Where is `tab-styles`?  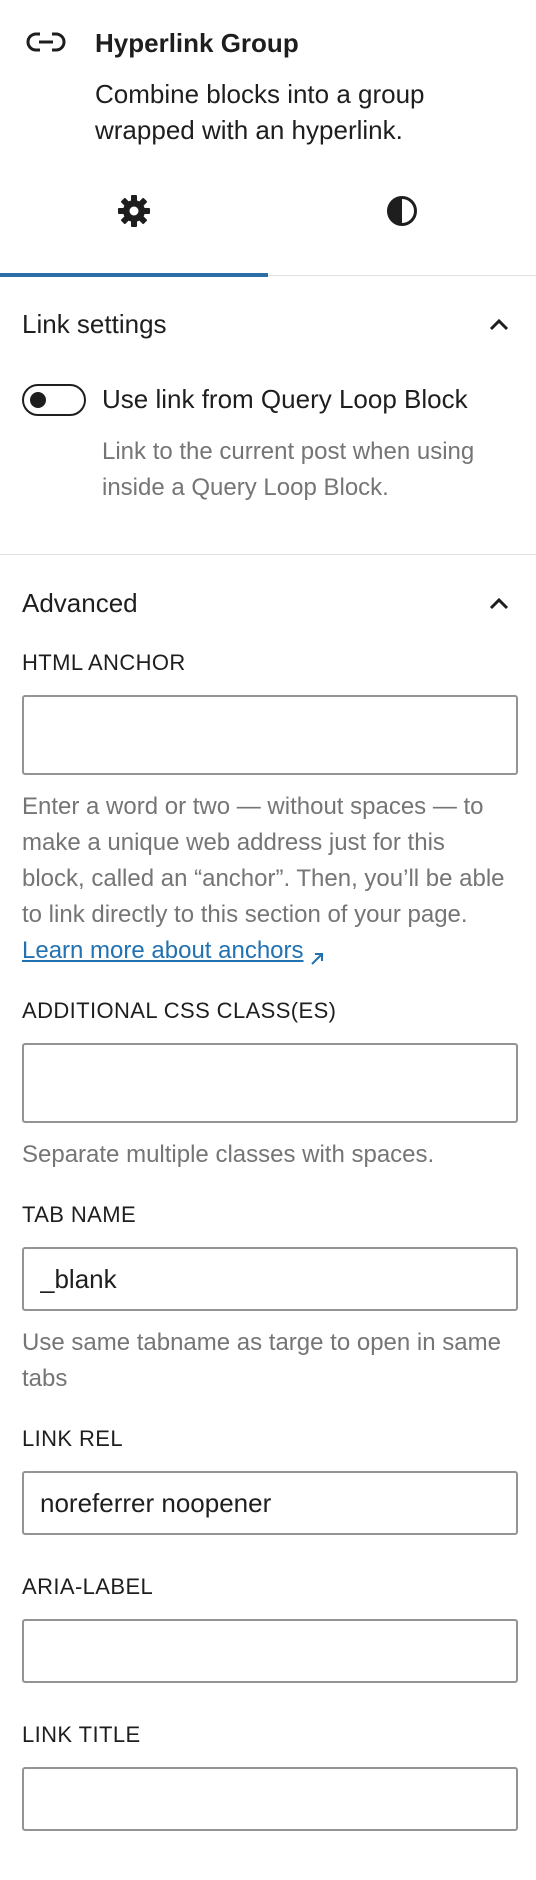
tab-styles is located at coordinates (402, 213).